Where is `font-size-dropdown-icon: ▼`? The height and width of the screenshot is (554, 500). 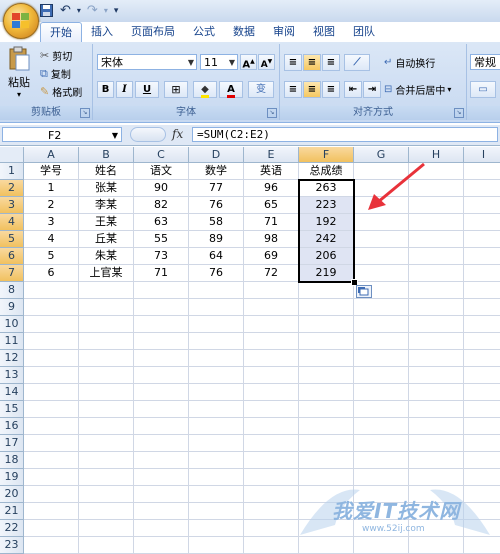
font-size-dropdown-icon: ▼ is located at coordinates (232, 63).